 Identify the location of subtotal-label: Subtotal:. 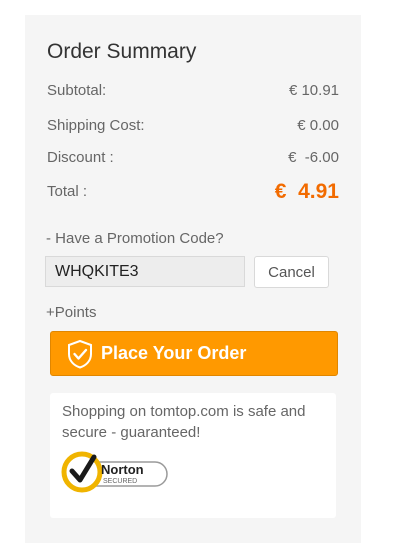
(77, 90).